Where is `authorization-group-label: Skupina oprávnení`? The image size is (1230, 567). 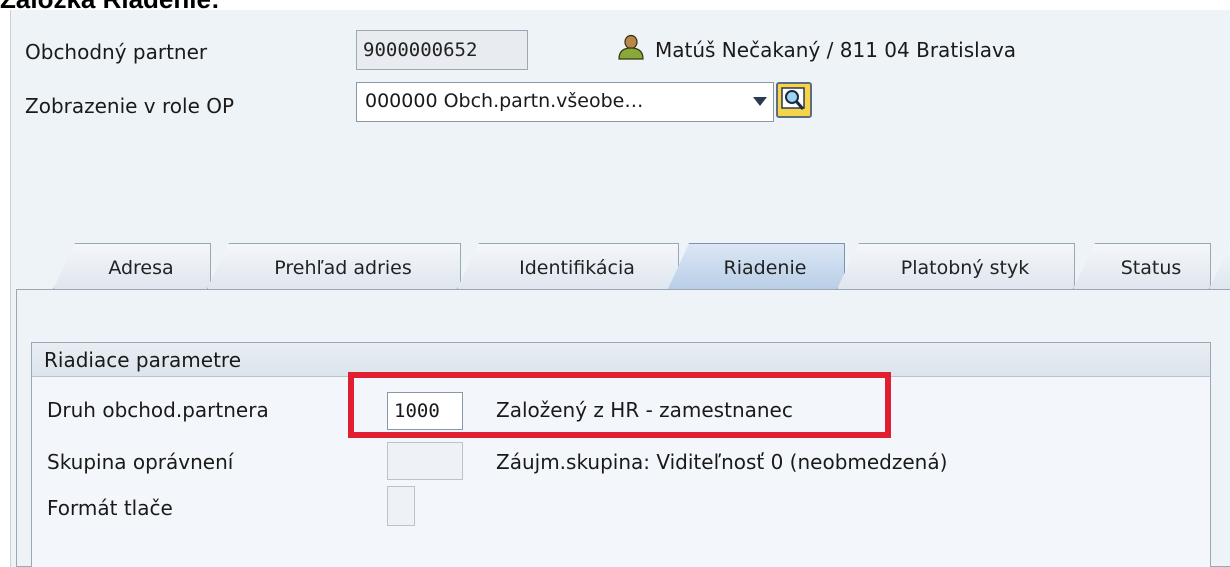 authorization-group-label: Skupina oprávnení is located at coordinates (140, 462).